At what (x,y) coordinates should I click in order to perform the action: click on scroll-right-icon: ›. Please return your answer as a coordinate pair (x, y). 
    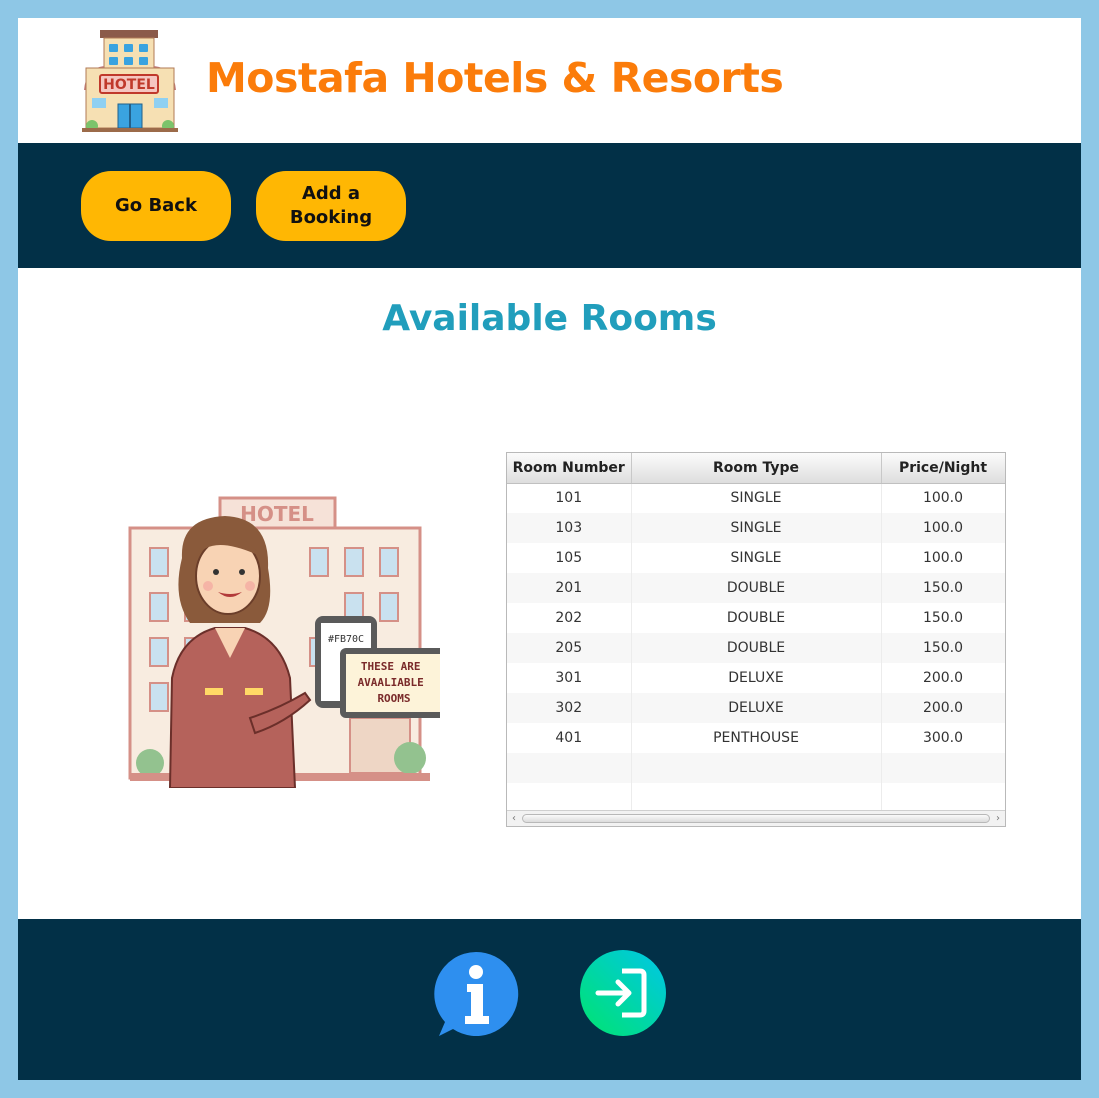
    Looking at the image, I should click on (998, 818).